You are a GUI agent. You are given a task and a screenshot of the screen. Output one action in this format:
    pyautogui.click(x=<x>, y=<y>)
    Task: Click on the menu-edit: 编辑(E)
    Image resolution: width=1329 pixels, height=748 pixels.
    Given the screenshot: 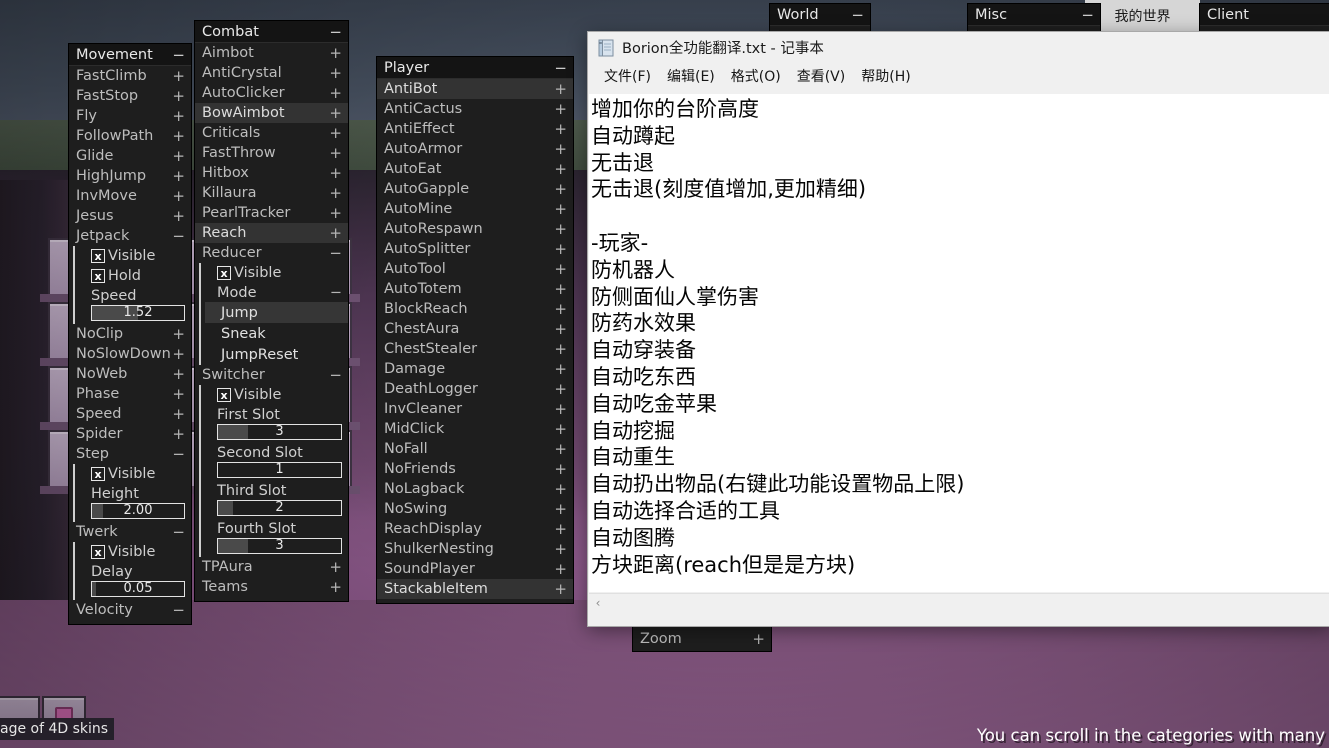 What is the action you would take?
    pyautogui.click(x=691, y=76)
    